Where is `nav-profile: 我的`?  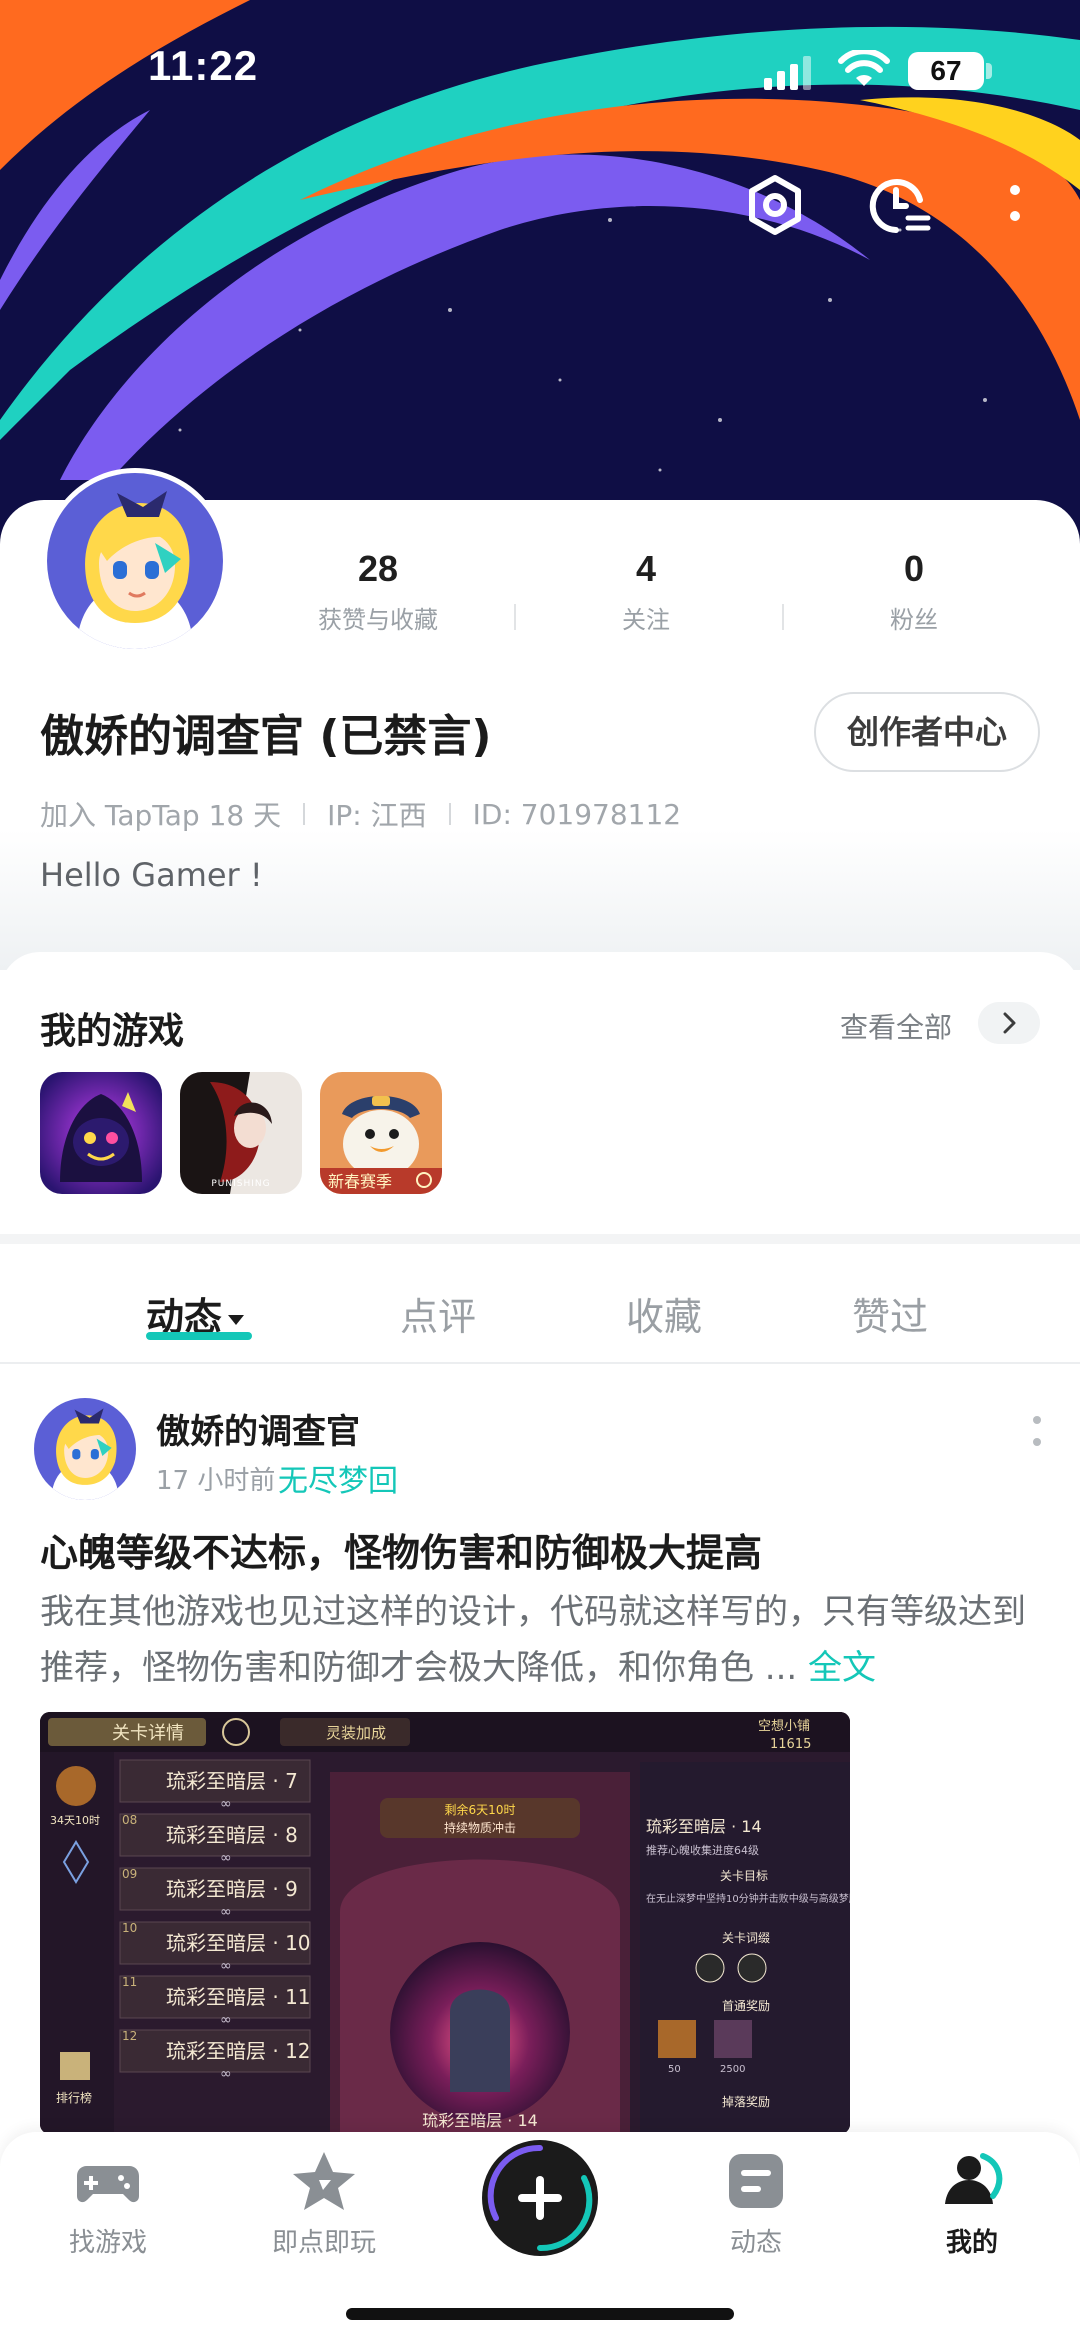
nav-profile: 我的 is located at coordinates (972, 2202).